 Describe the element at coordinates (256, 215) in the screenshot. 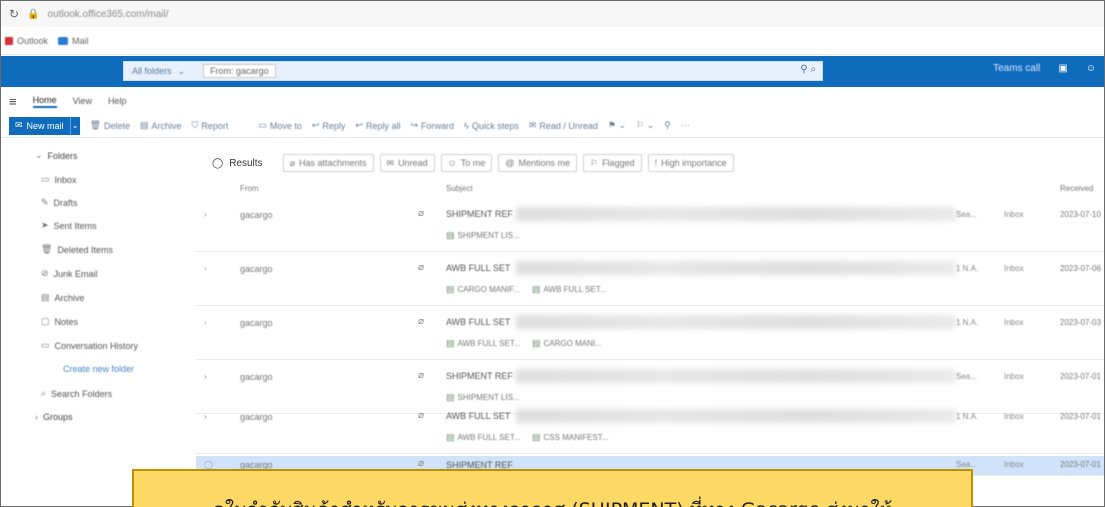

I see `email-from: gacargo` at that location.